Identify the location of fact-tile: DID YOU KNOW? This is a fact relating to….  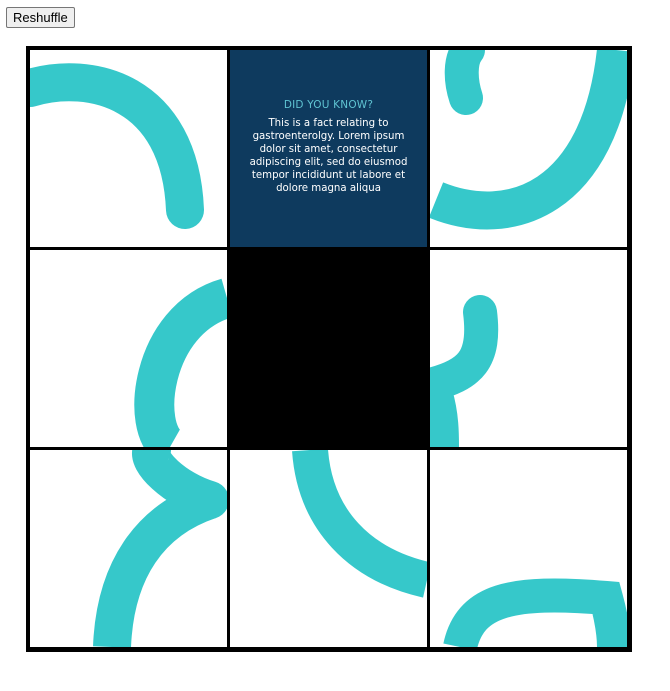
(328, 148).